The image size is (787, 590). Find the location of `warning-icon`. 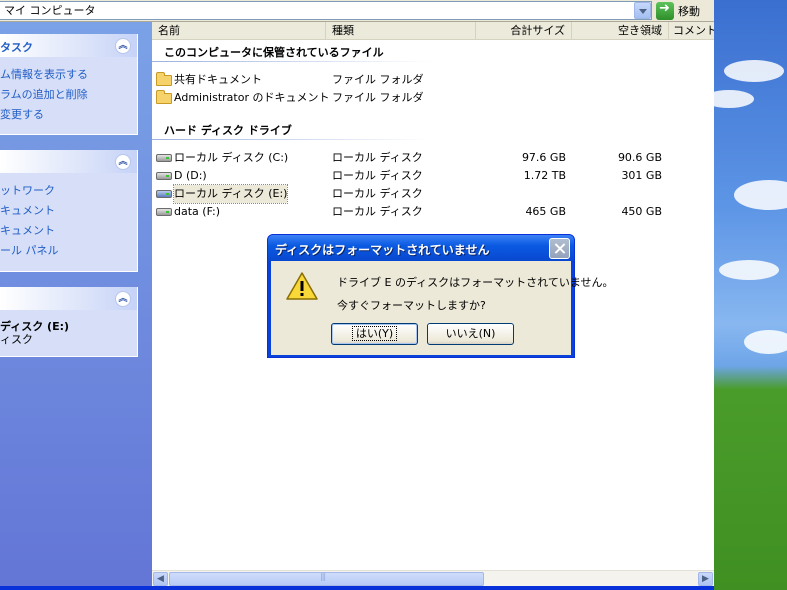

warning-icon is located at coordinates (302, 286).